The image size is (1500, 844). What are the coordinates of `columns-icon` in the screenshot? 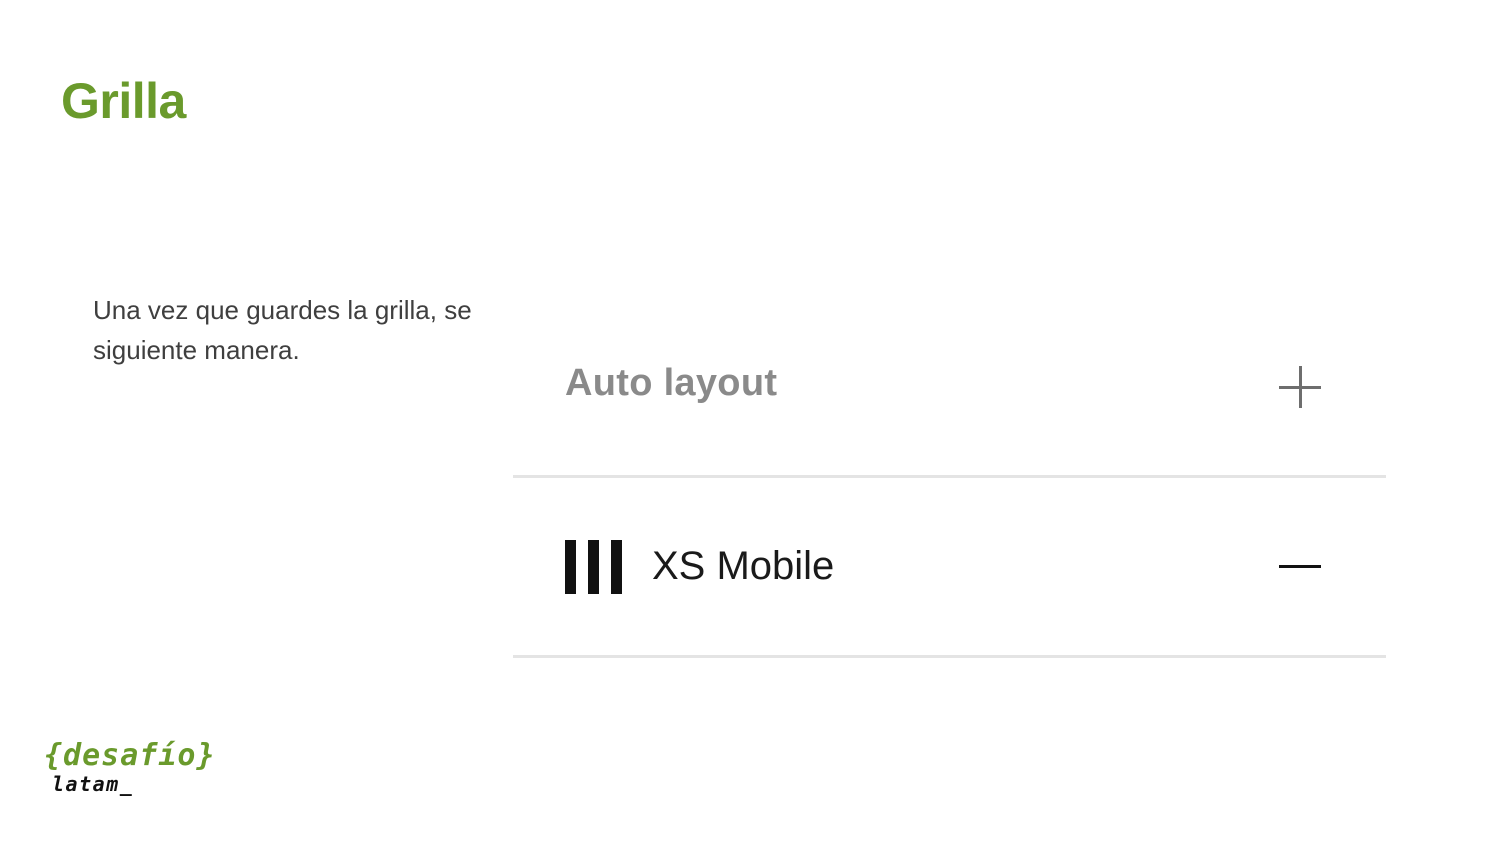 It's located at (594, 567).